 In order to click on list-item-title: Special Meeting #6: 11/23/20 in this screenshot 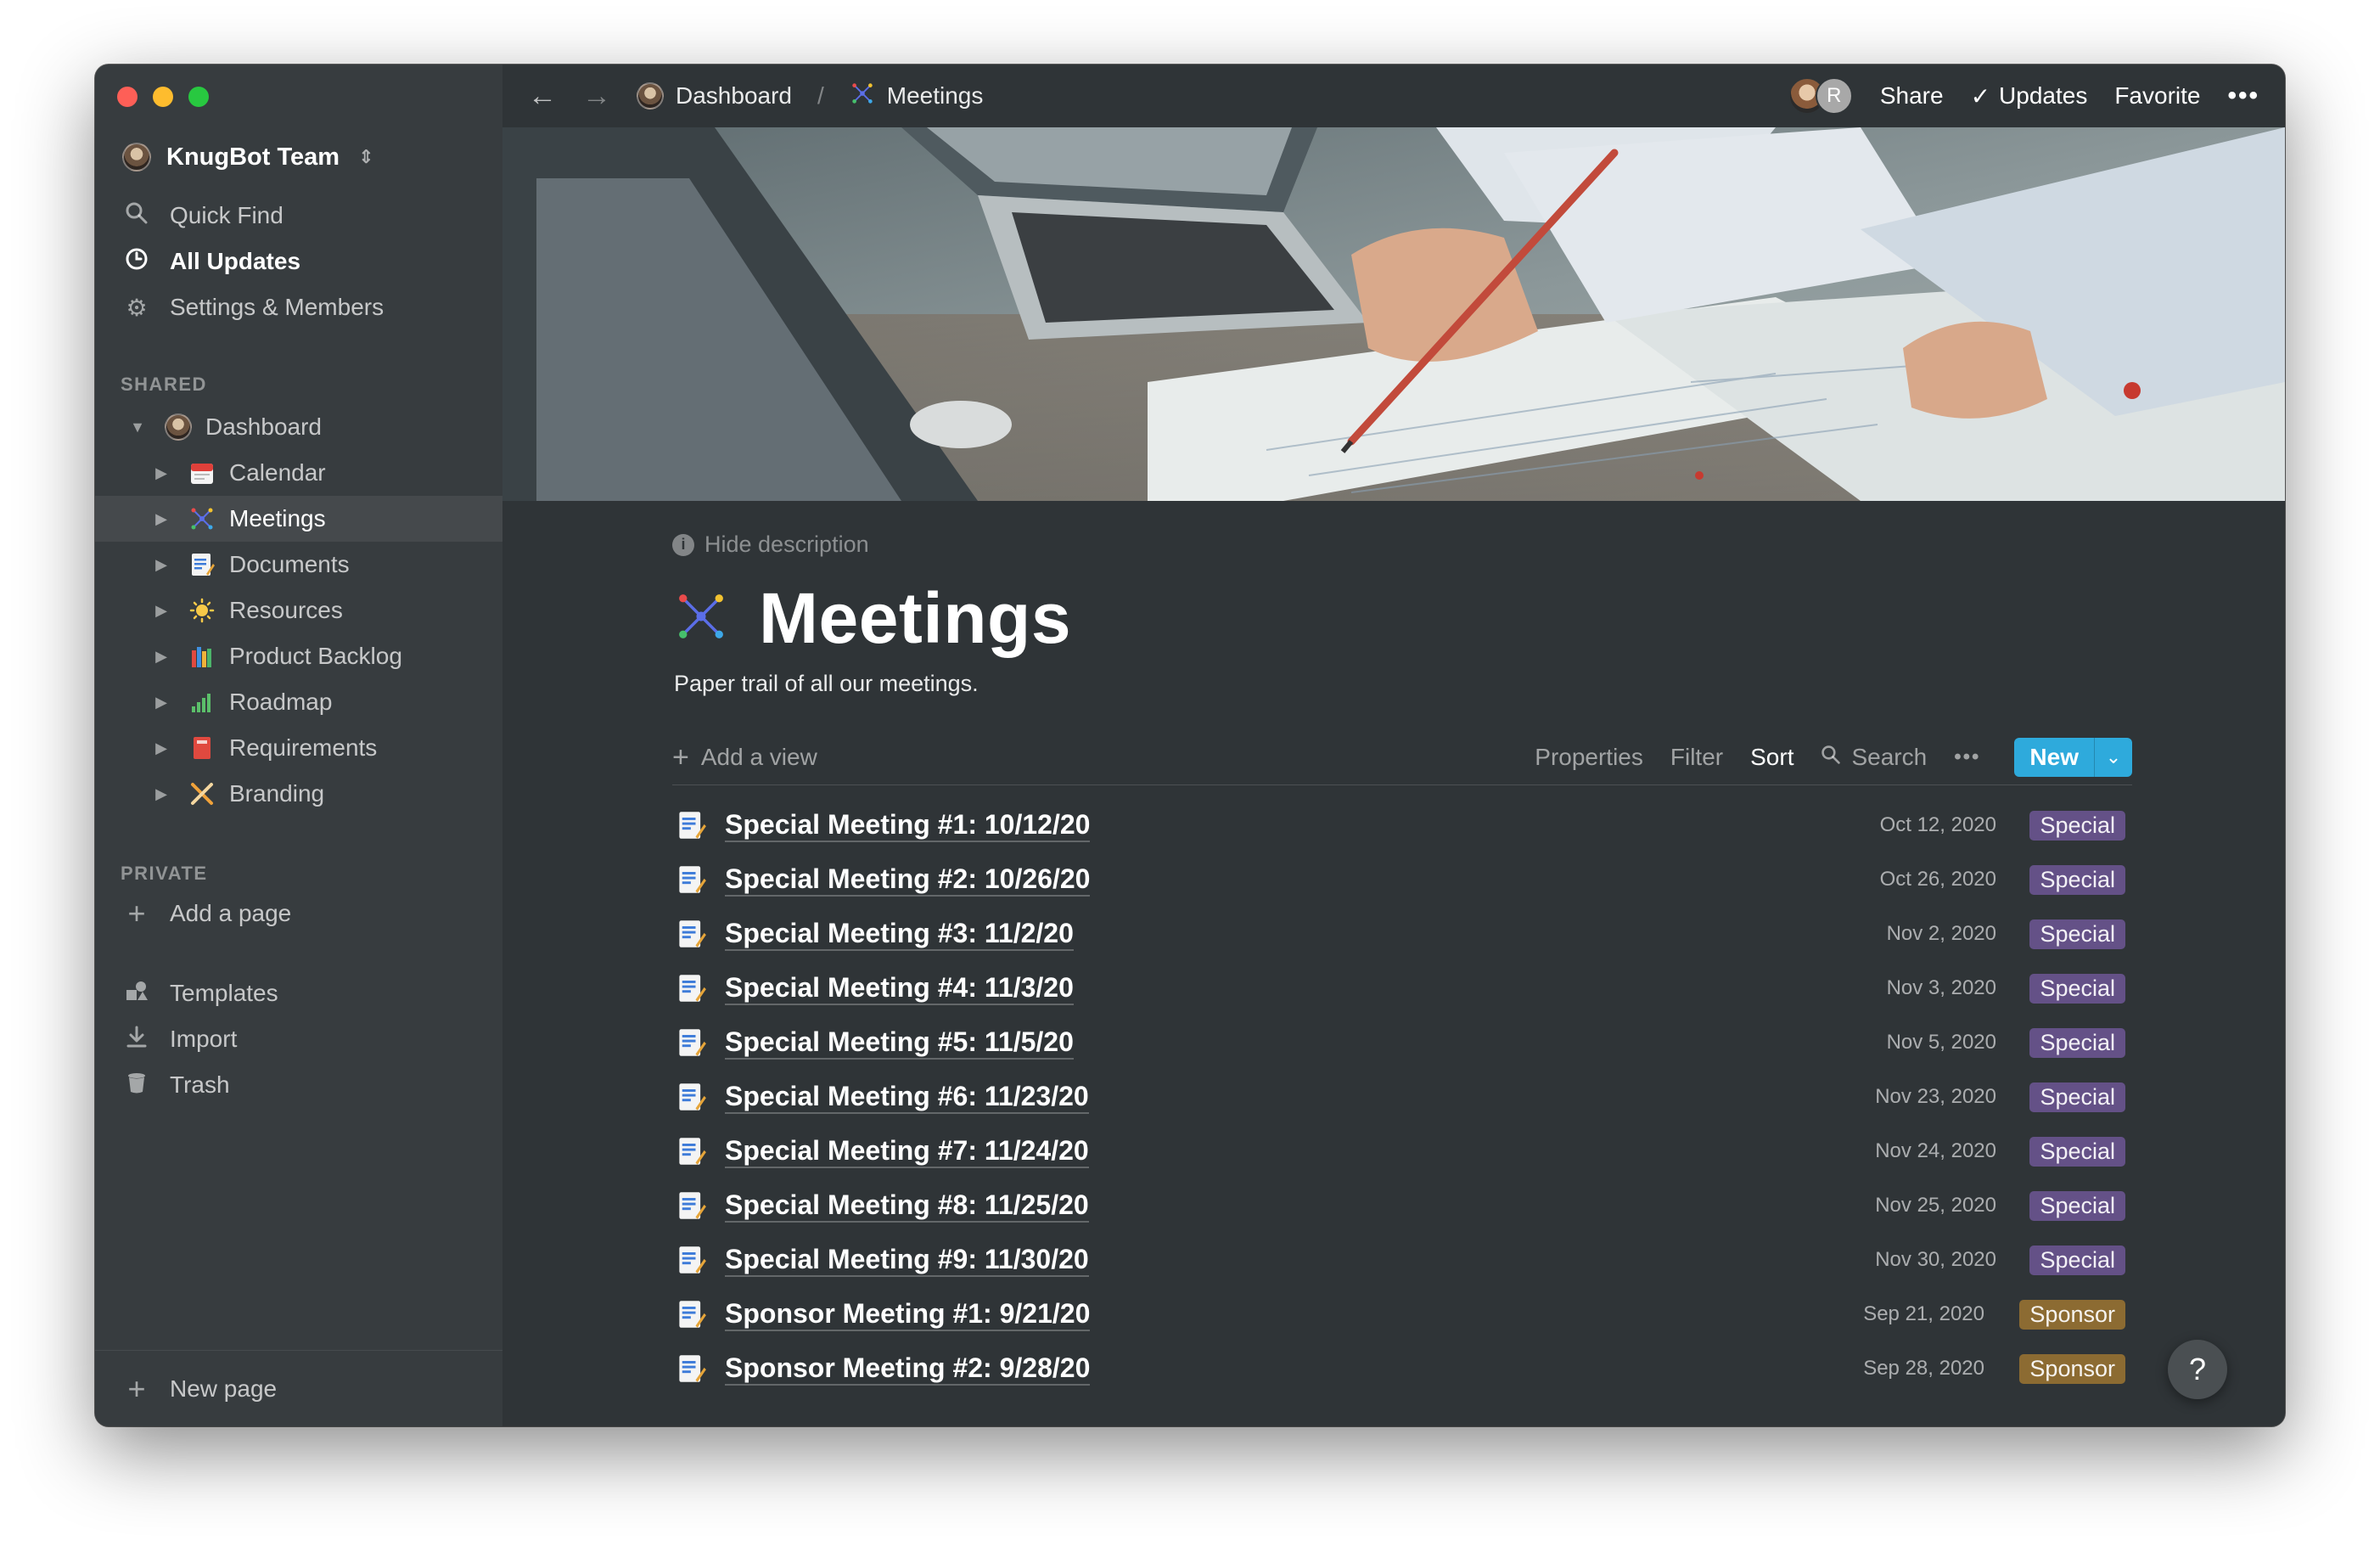, I will do `click(907, 1097)`.